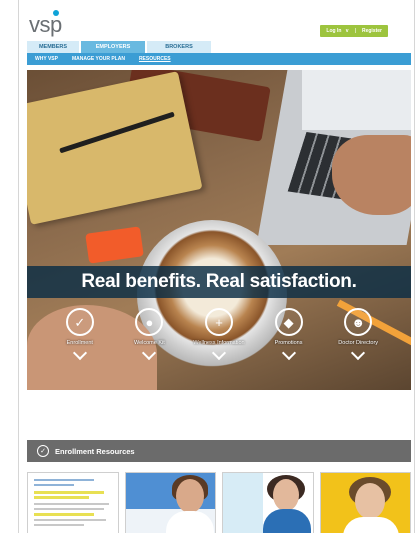  I want to click on subnav-manage-your-plan: MANAGE YOUR PLAN, so click(98, 59).